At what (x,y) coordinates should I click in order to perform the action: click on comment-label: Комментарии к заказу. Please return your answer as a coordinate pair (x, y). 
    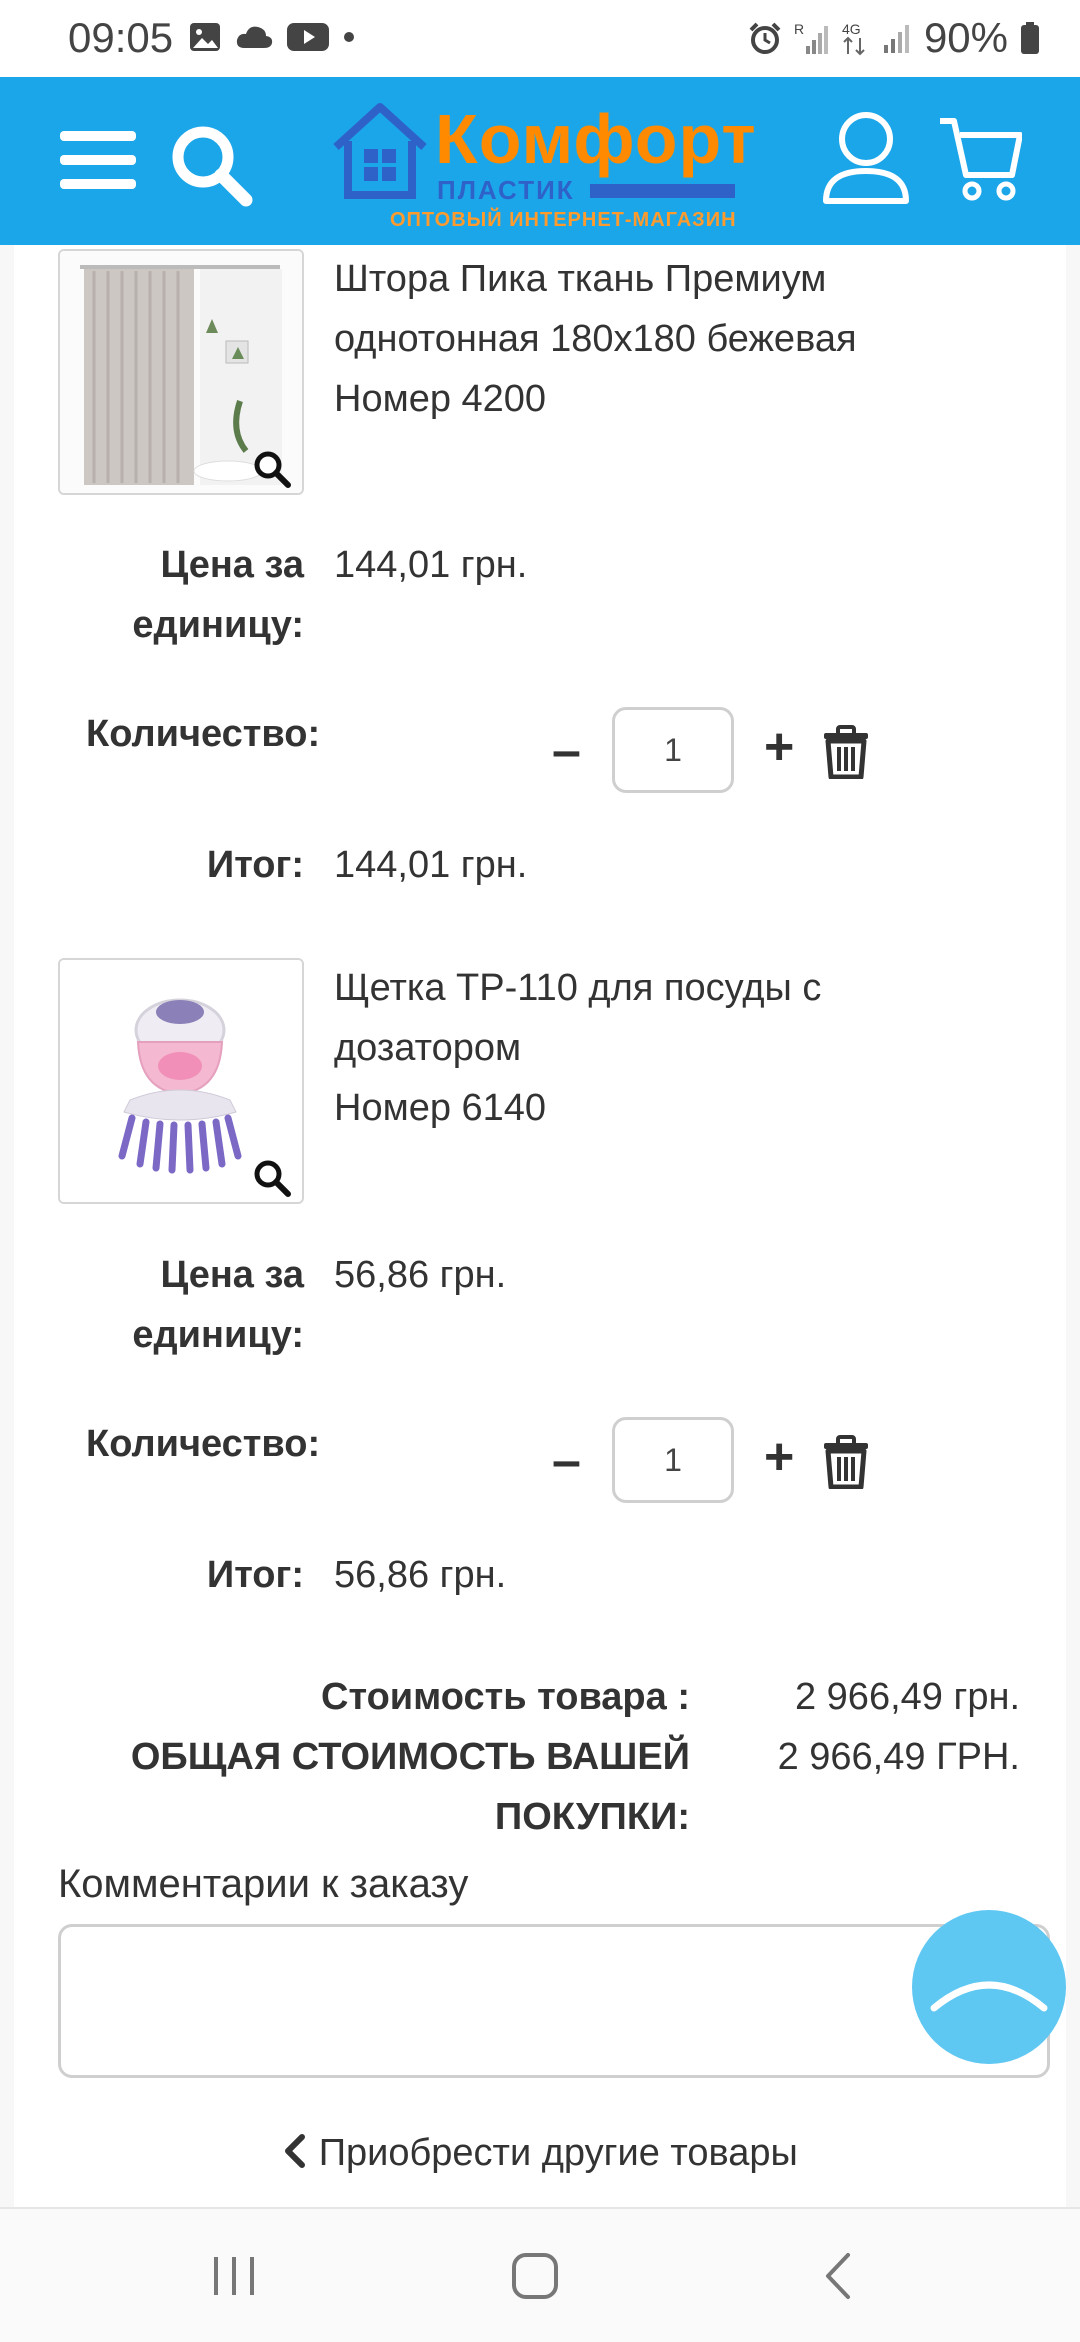
    Looking at the image, I should click on (263, 1884).